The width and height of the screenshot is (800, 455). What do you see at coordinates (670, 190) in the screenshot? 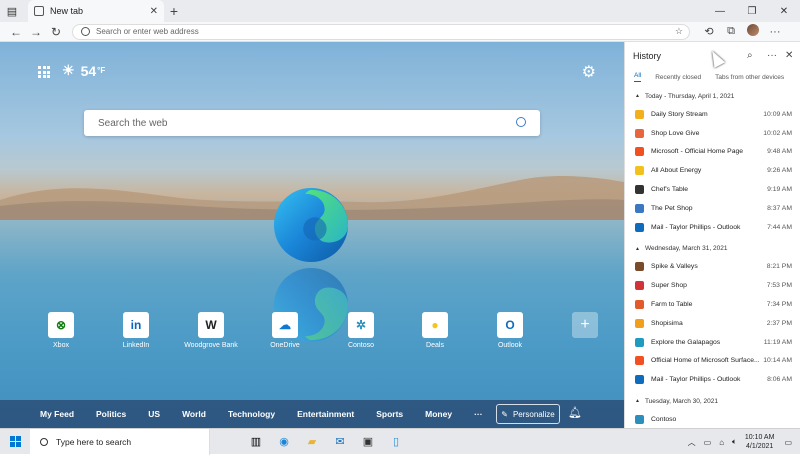
I see `history-item-title: Chef's Table` at bounding box center [670, 190].